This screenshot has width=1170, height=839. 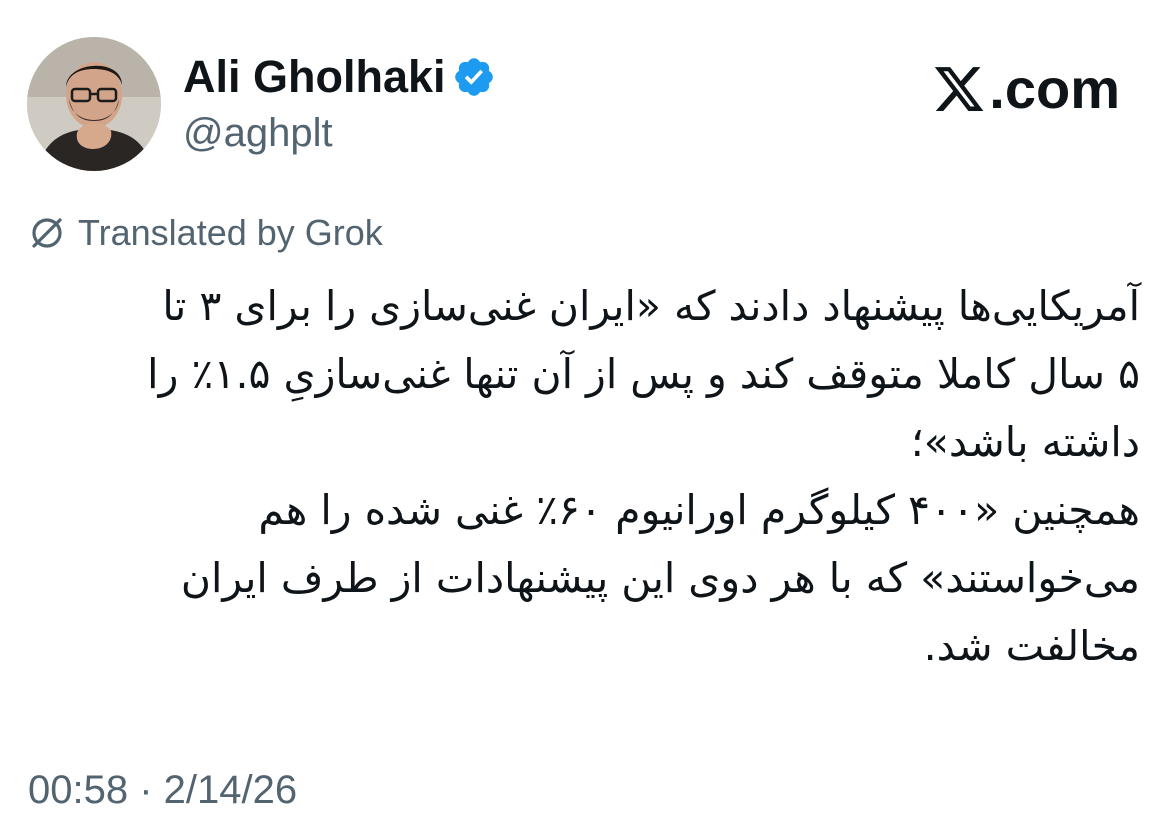 I want to click on profile-photo, so click(x=94, y=104).